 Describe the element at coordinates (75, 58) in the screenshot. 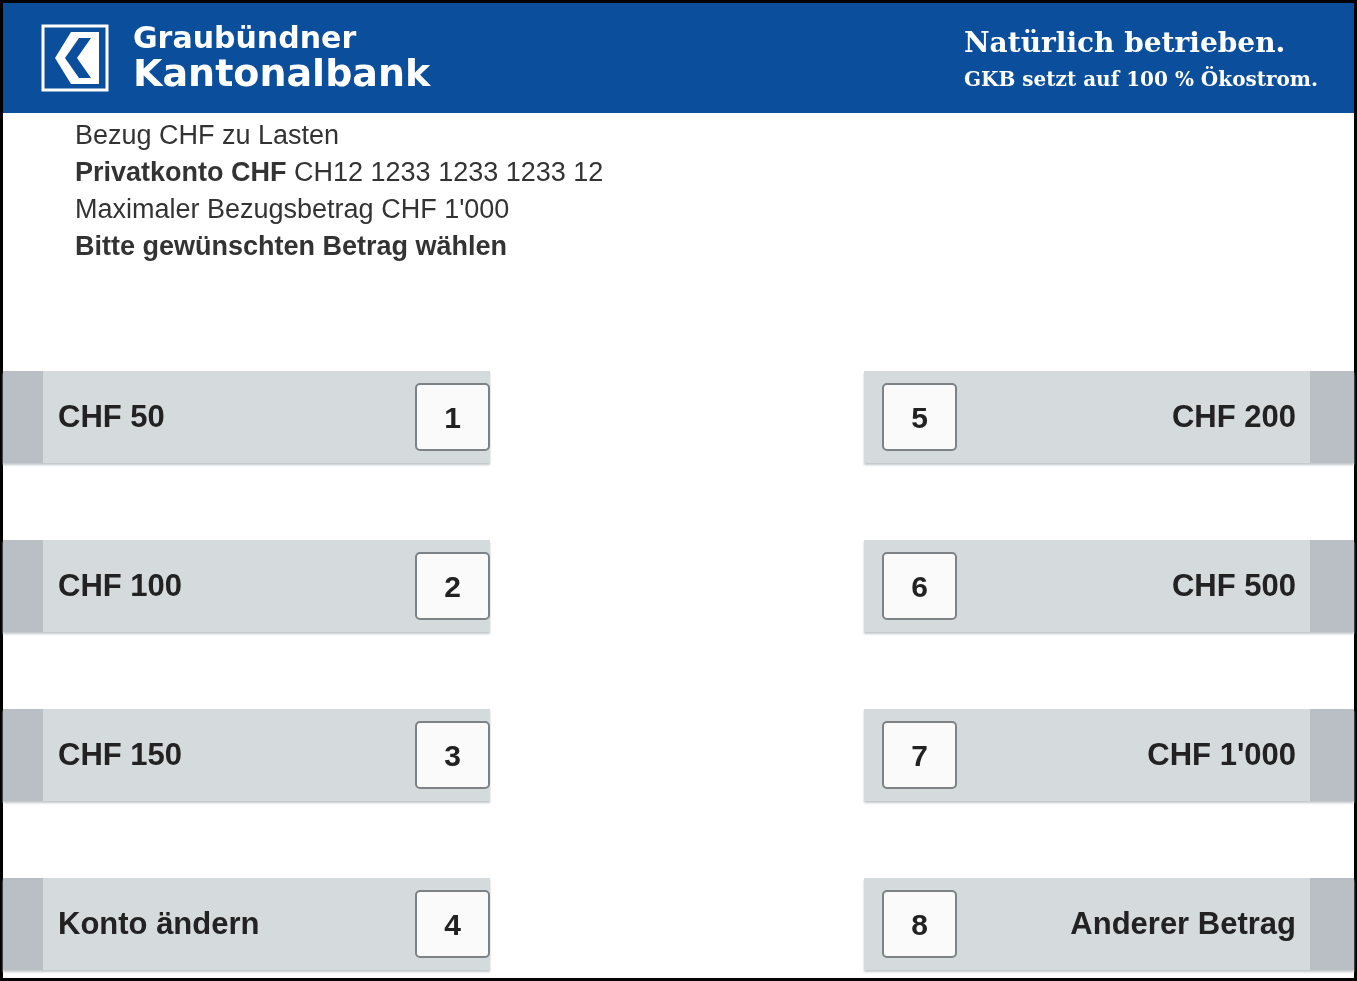

I see `bank-logo-icon` at that location.